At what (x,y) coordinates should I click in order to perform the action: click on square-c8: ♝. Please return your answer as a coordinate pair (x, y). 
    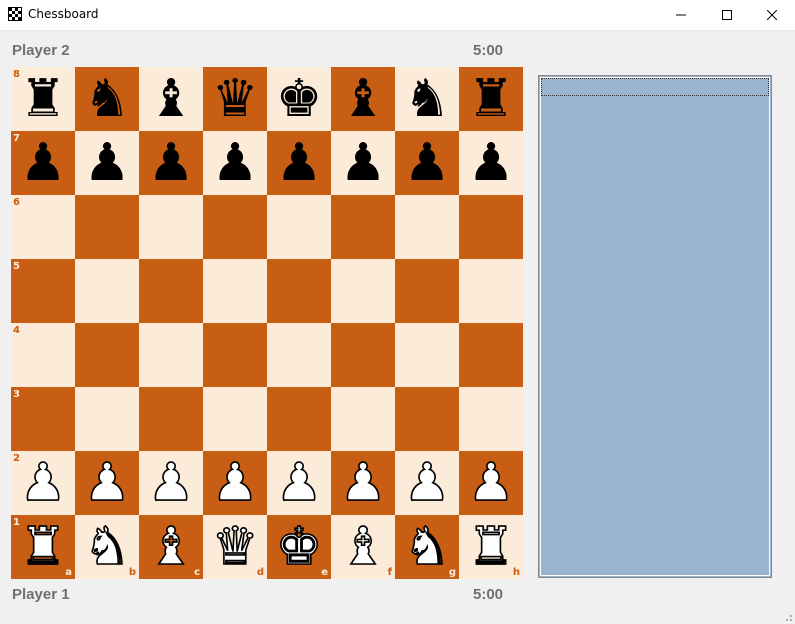
    Looking at the image, I should click on (171, 99).